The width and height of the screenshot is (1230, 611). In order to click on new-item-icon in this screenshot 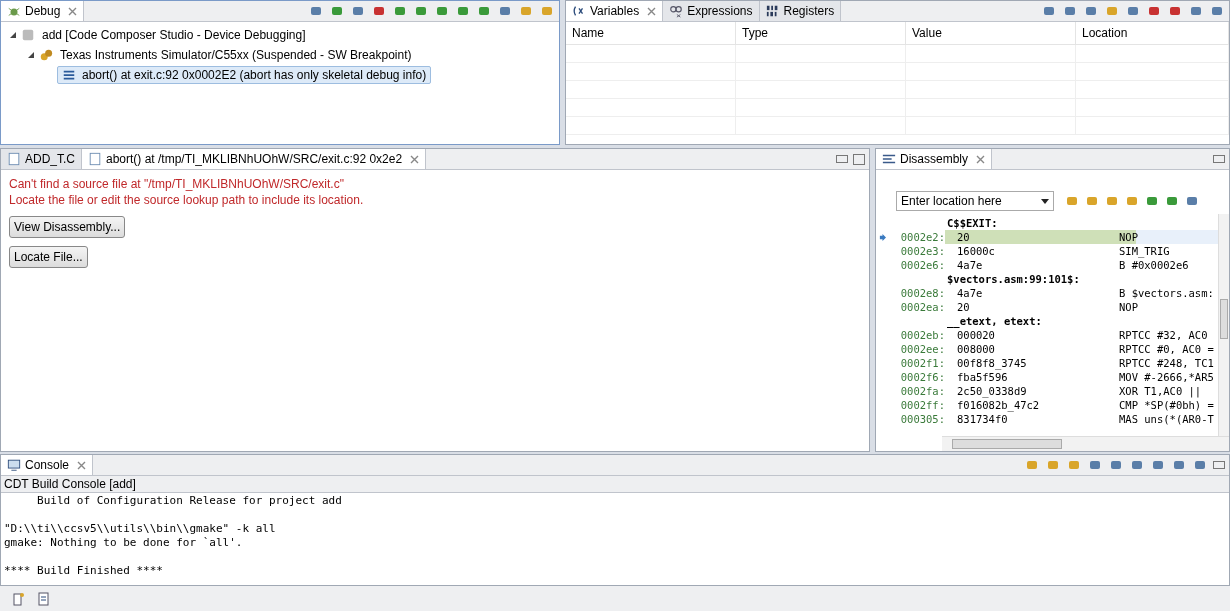, I will do `click(18, 598)`.